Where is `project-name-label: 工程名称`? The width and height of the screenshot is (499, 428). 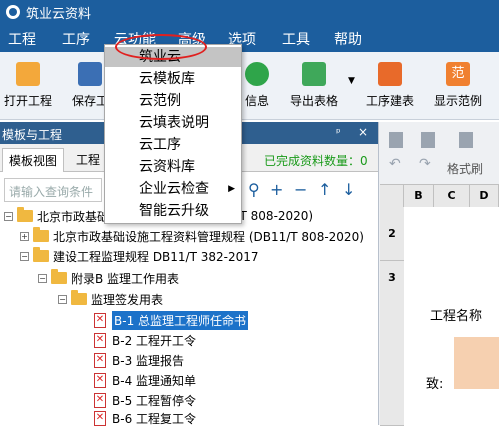
project-name-label: 工程名称 is located at coordinates (456, 316).